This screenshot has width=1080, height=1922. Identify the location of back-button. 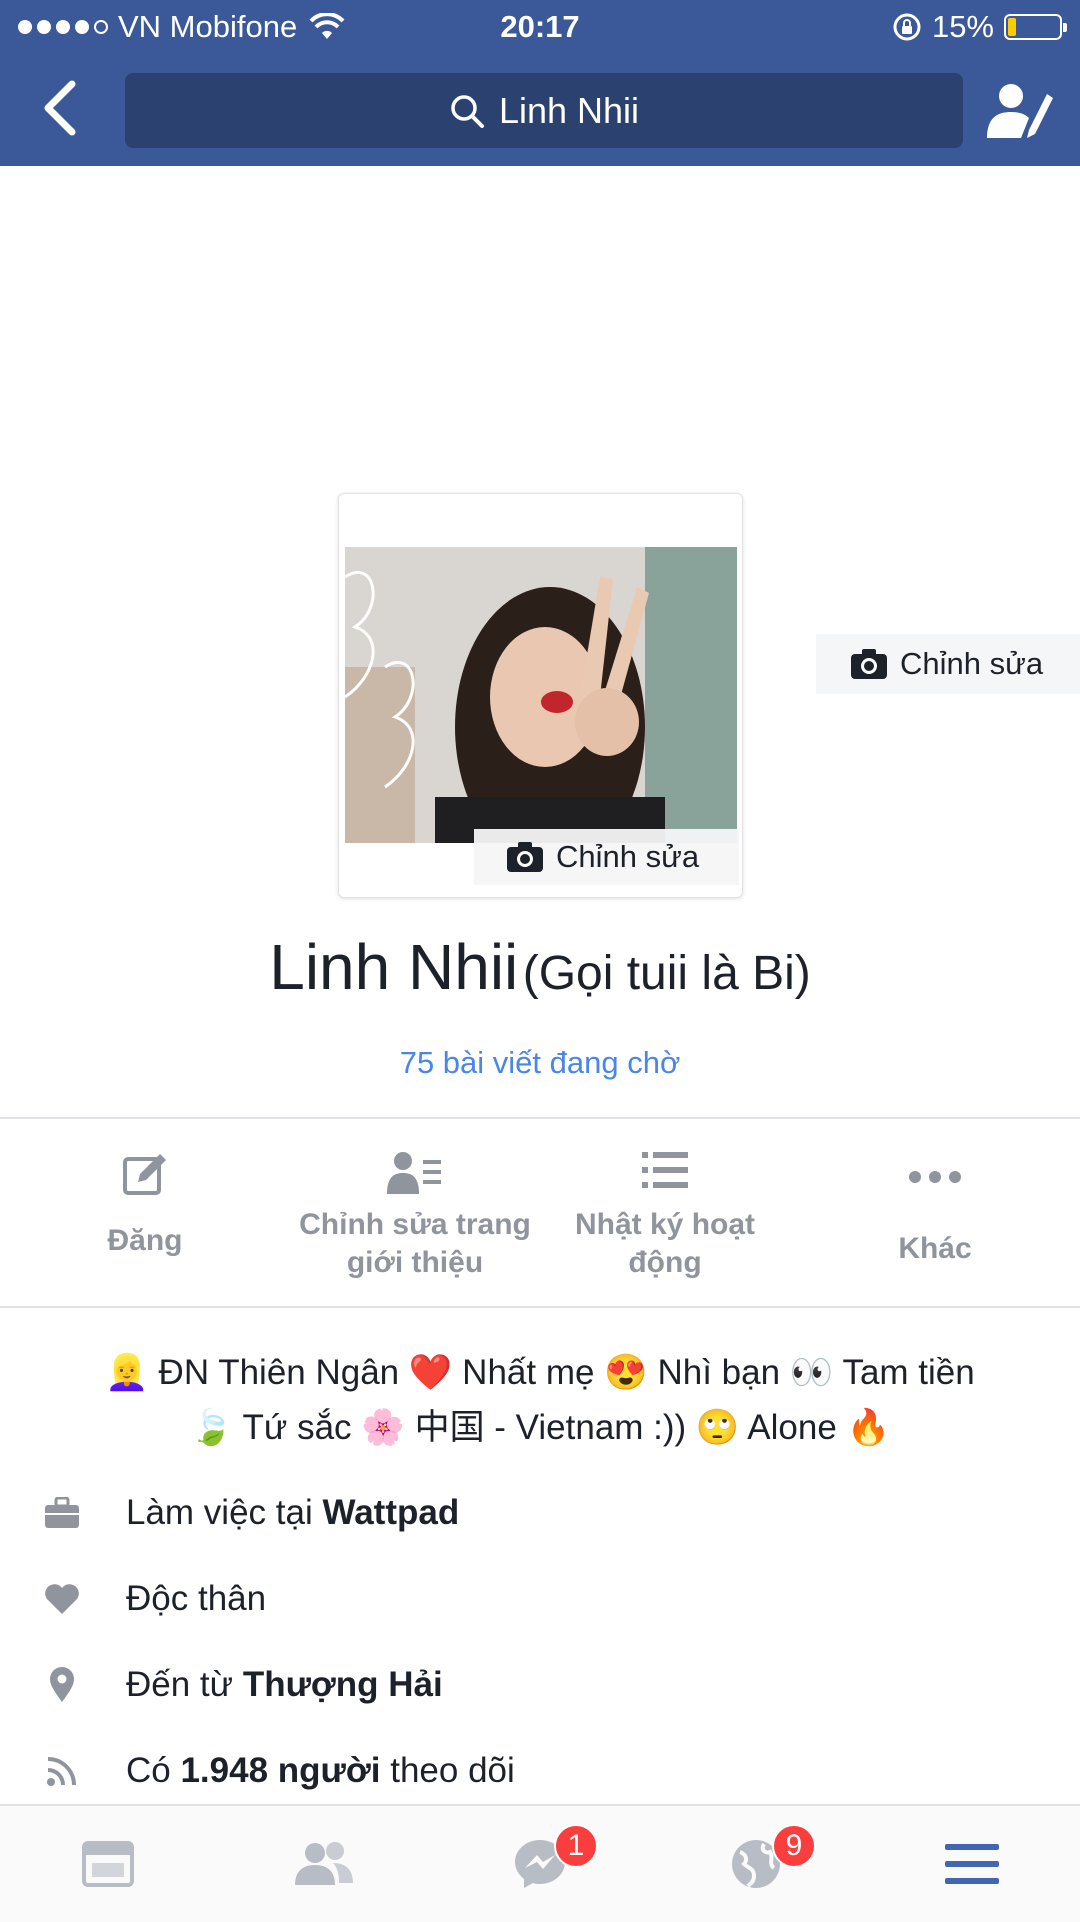
(70, 112).